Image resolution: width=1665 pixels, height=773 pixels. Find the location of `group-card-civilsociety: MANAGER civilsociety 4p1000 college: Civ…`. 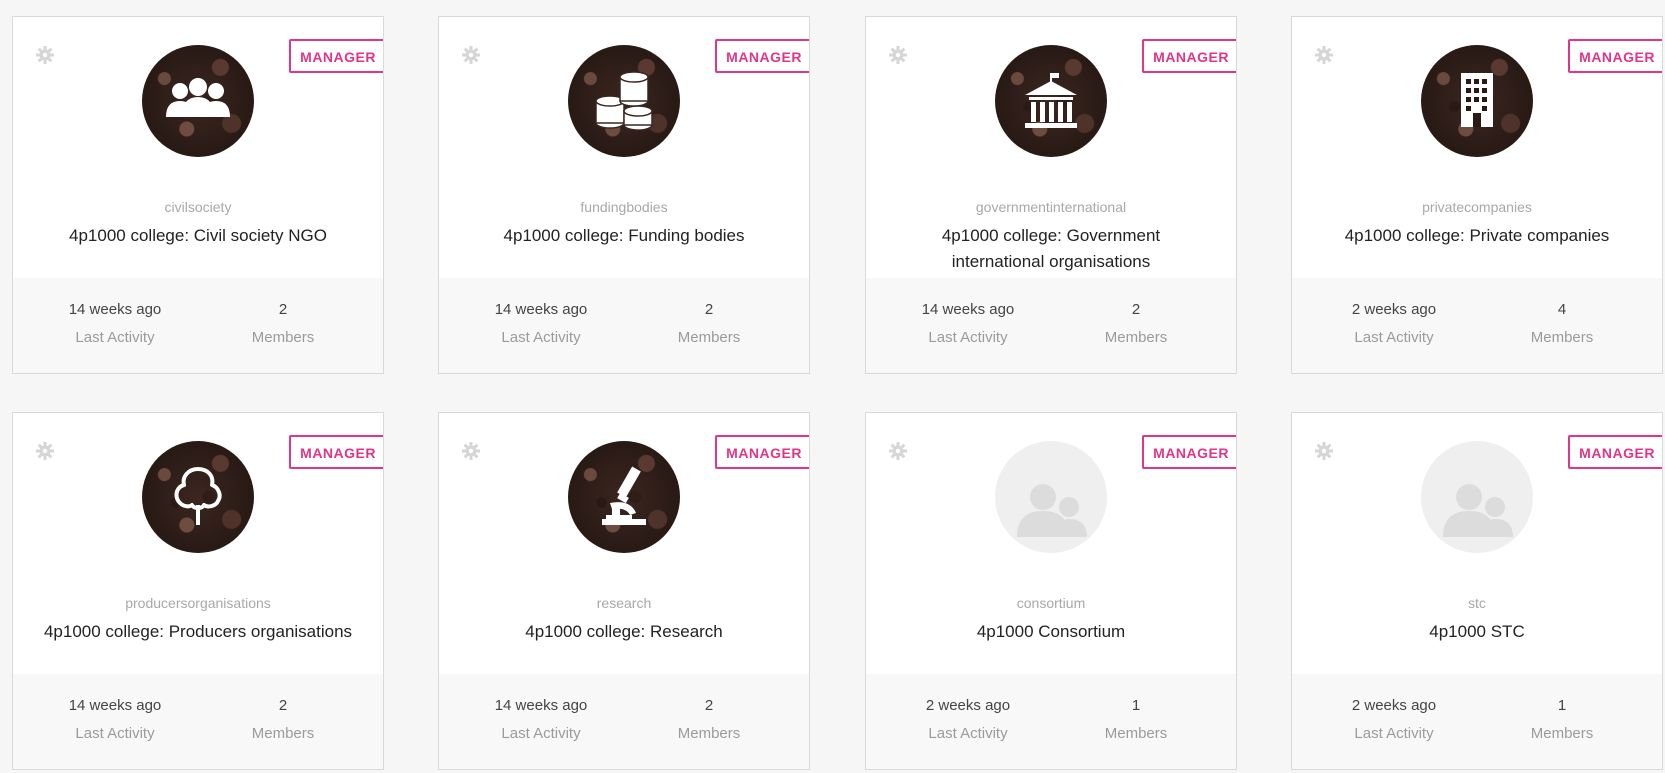

group-card-civilsociety: MANAGER civilsociety 4p1000 college: Civ… is located at coordinates (198, 195).